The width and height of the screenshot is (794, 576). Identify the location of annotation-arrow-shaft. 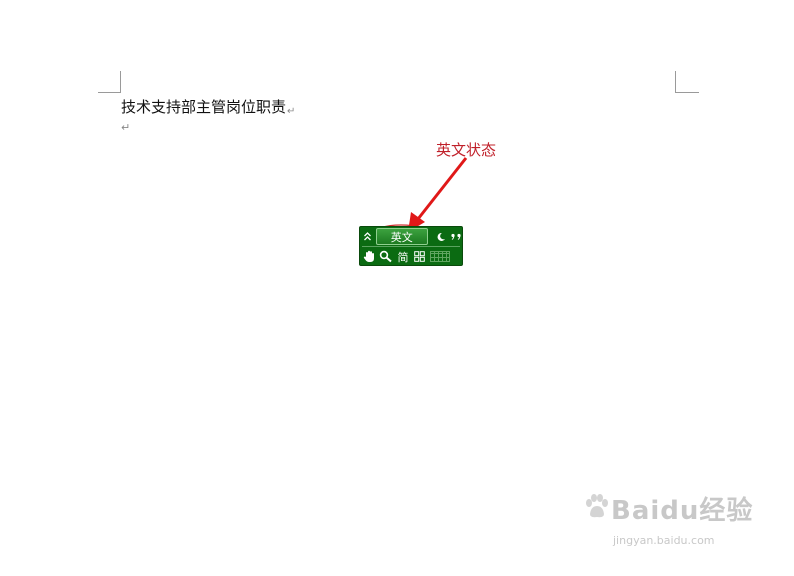
(442, 188).